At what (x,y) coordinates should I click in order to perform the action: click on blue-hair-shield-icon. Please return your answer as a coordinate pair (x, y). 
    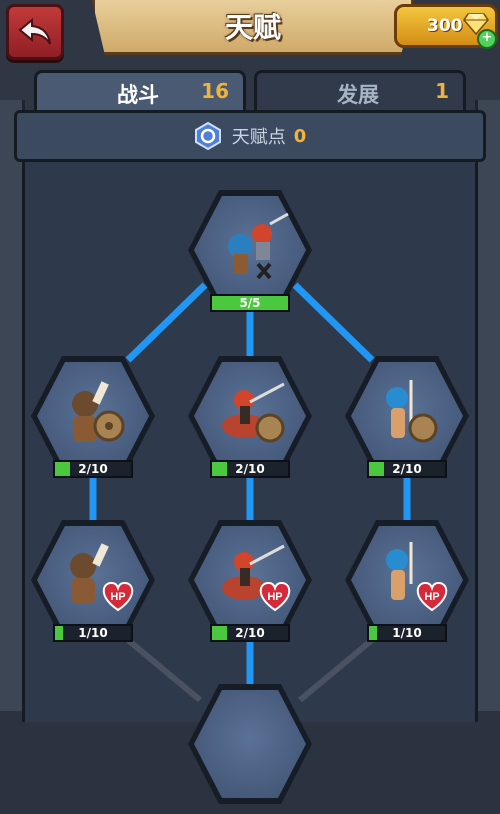
    Looking at the image, I should click on (412, 411).